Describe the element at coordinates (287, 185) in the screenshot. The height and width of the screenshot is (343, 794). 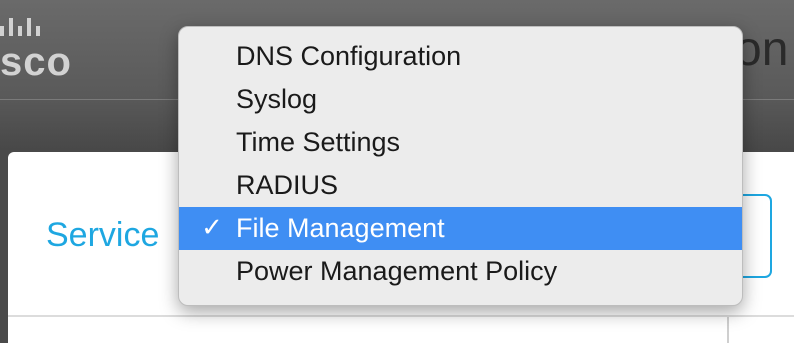
I see `menu-item-label: RADIUS` at that location.